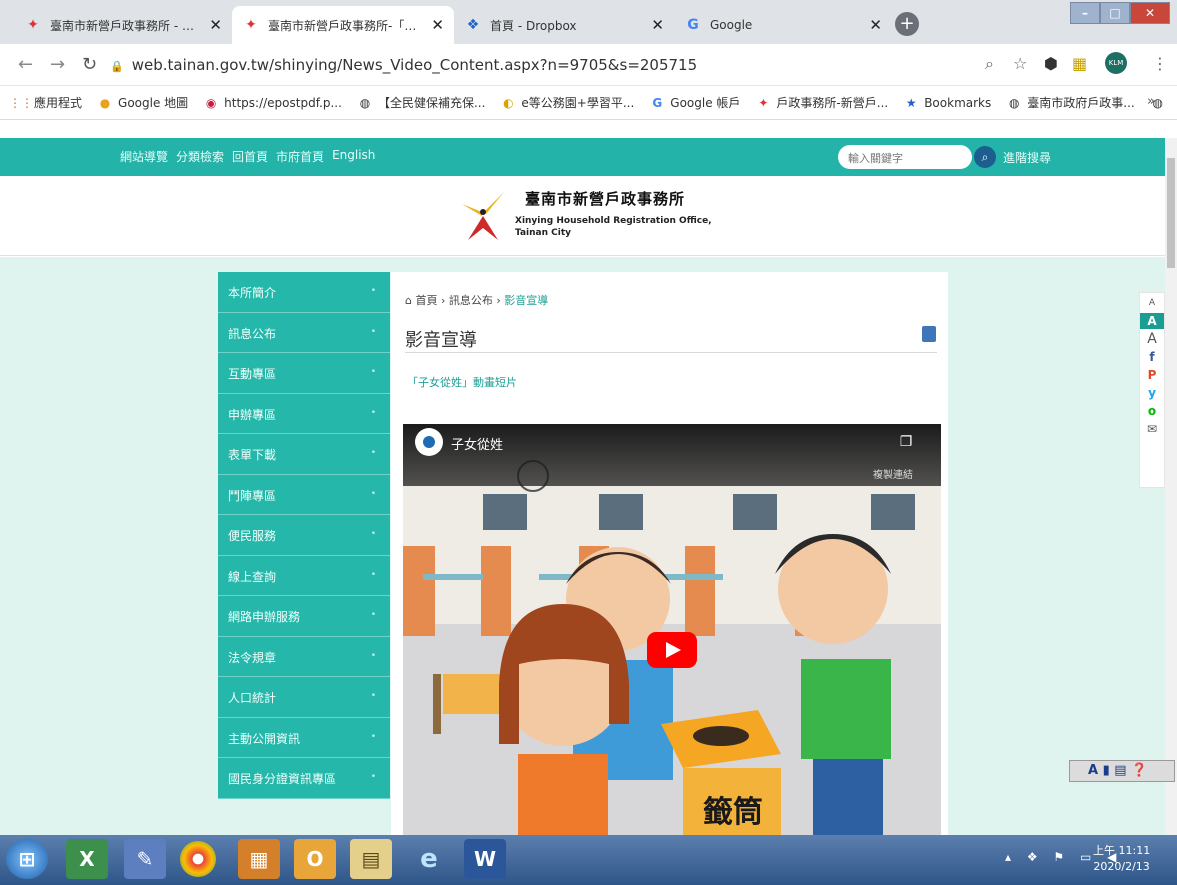 The height and width of the screenshot is (885, 1177). I want to click on sidebar-item-apply: 申辦專區 •, so click(304, 413).